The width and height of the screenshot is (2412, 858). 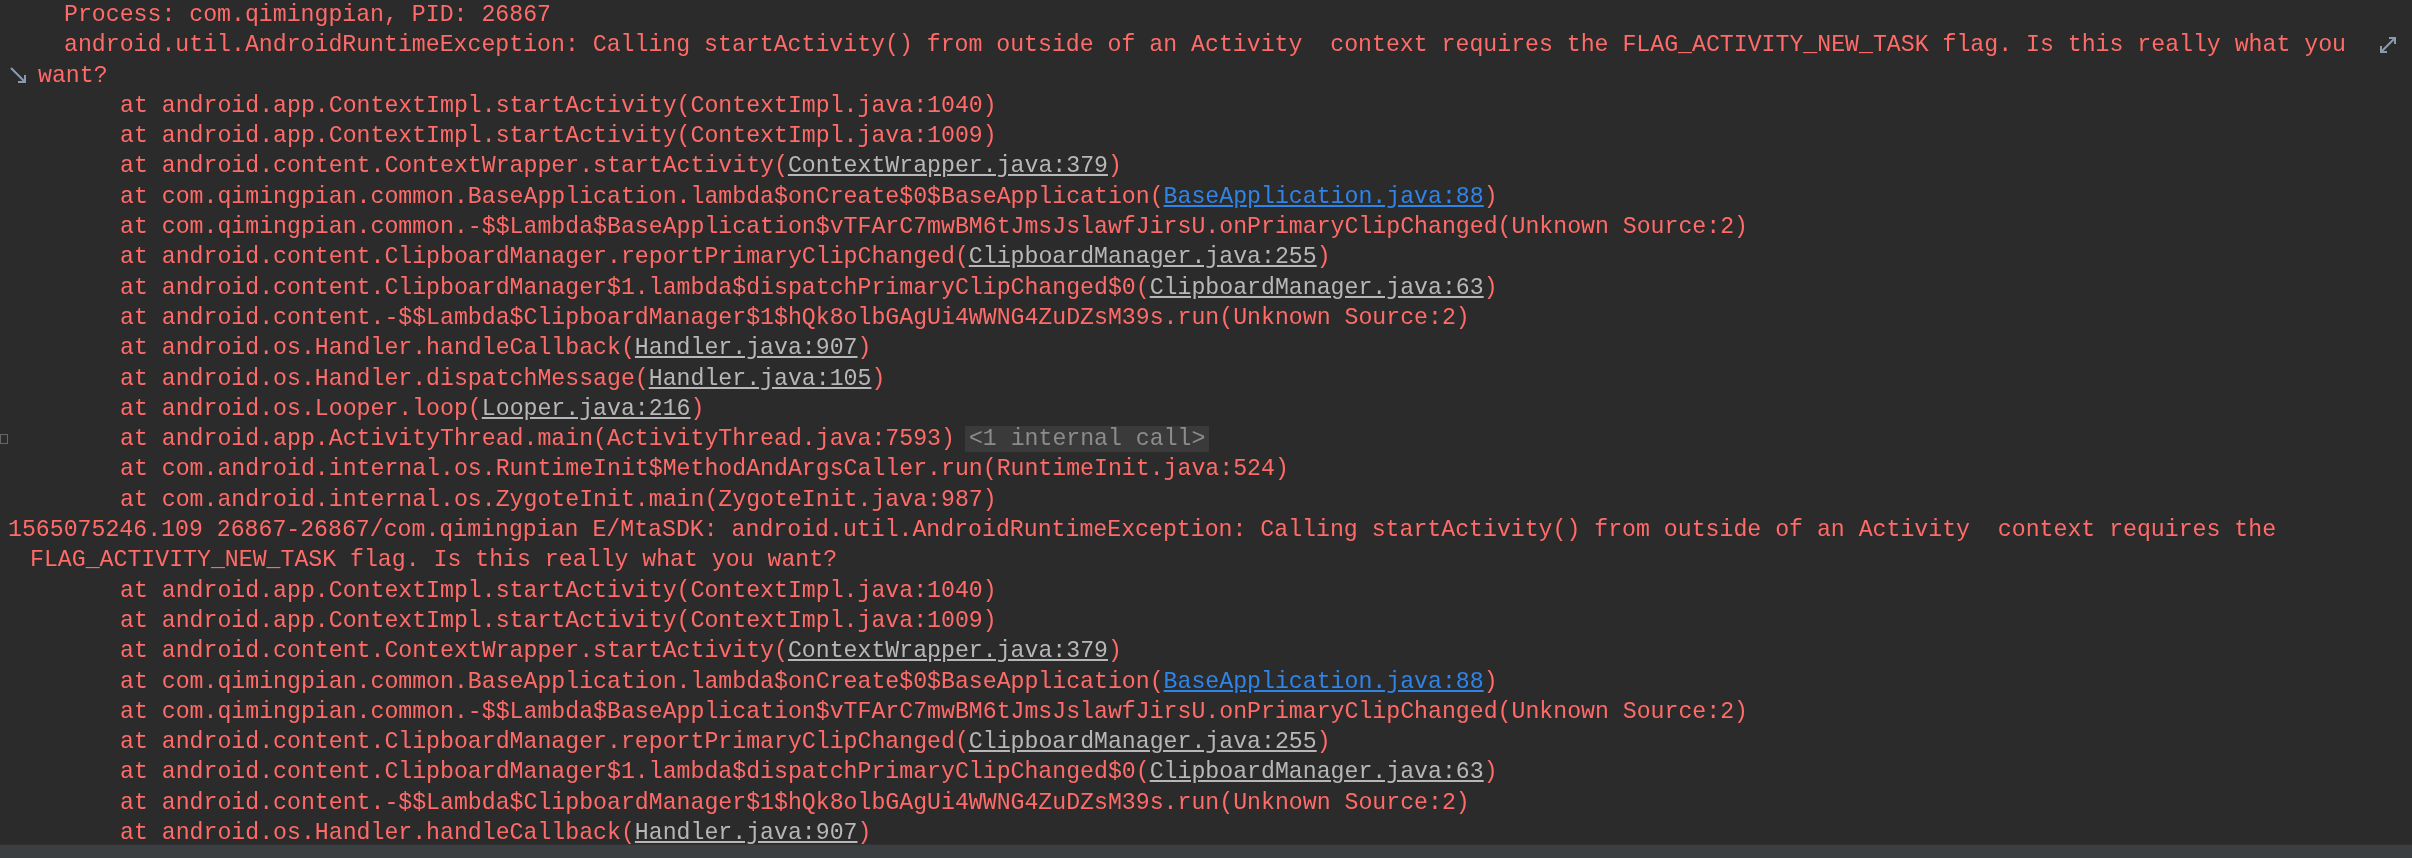 I want to click on log-line: 1565075246.109 26867-26867/com.qimingpian E/MtaSDK: android.util.AndroidRuntimeException: Calling startActivity() from outside of an Activity context requires the, so click(x=1142, y=531).